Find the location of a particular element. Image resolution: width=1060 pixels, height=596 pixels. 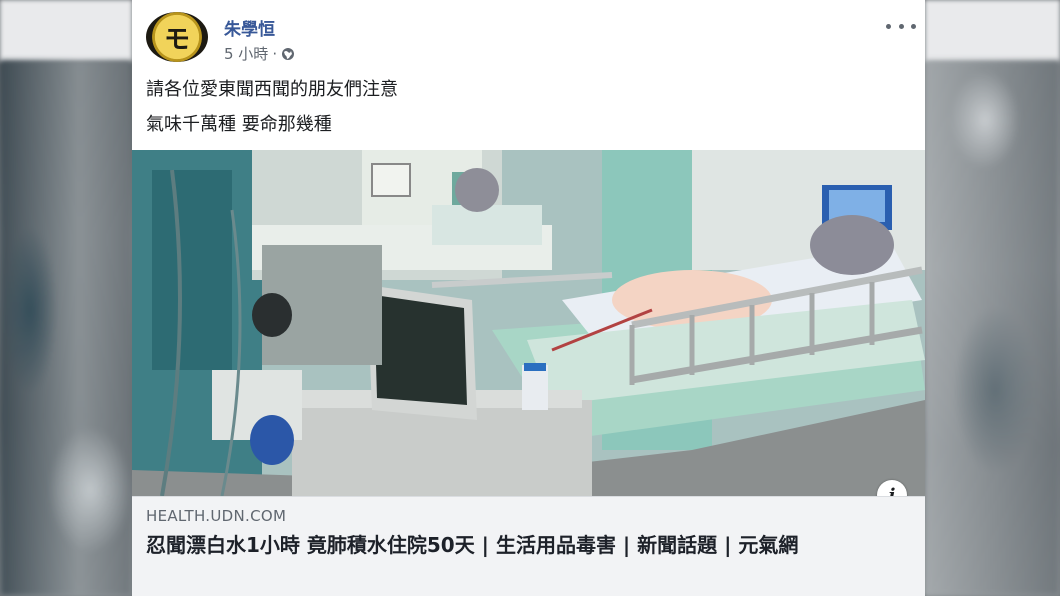

more-horizontal-icon is located at coordinates (888, 26).